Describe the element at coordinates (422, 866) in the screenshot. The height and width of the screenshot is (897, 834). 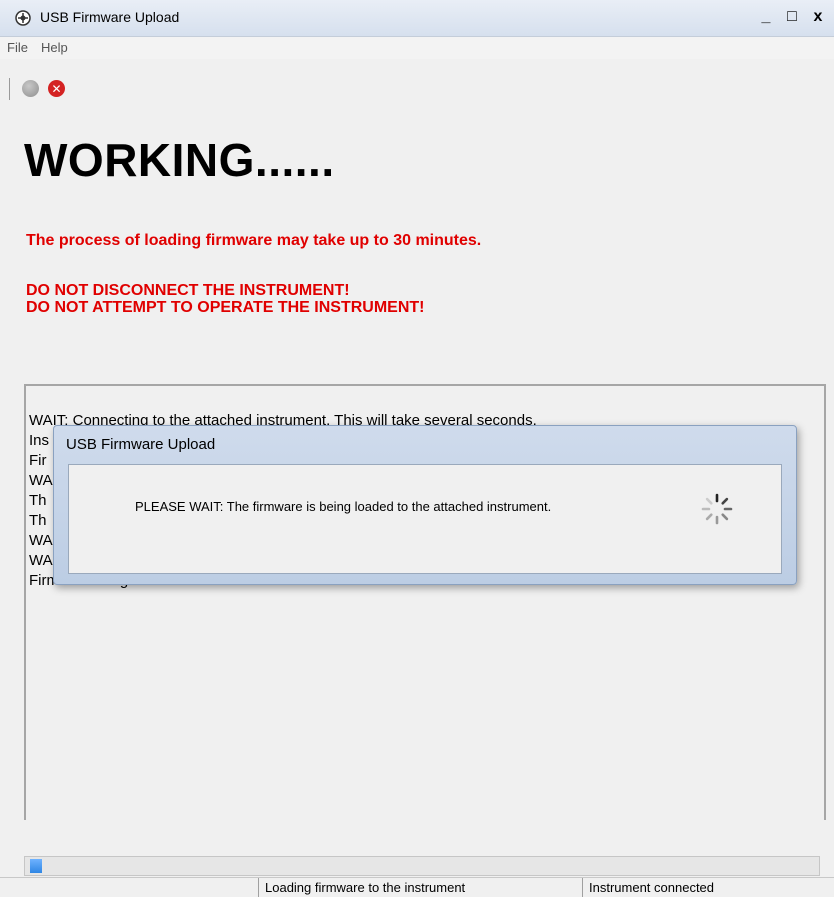
I see `progress-bar` at that location.